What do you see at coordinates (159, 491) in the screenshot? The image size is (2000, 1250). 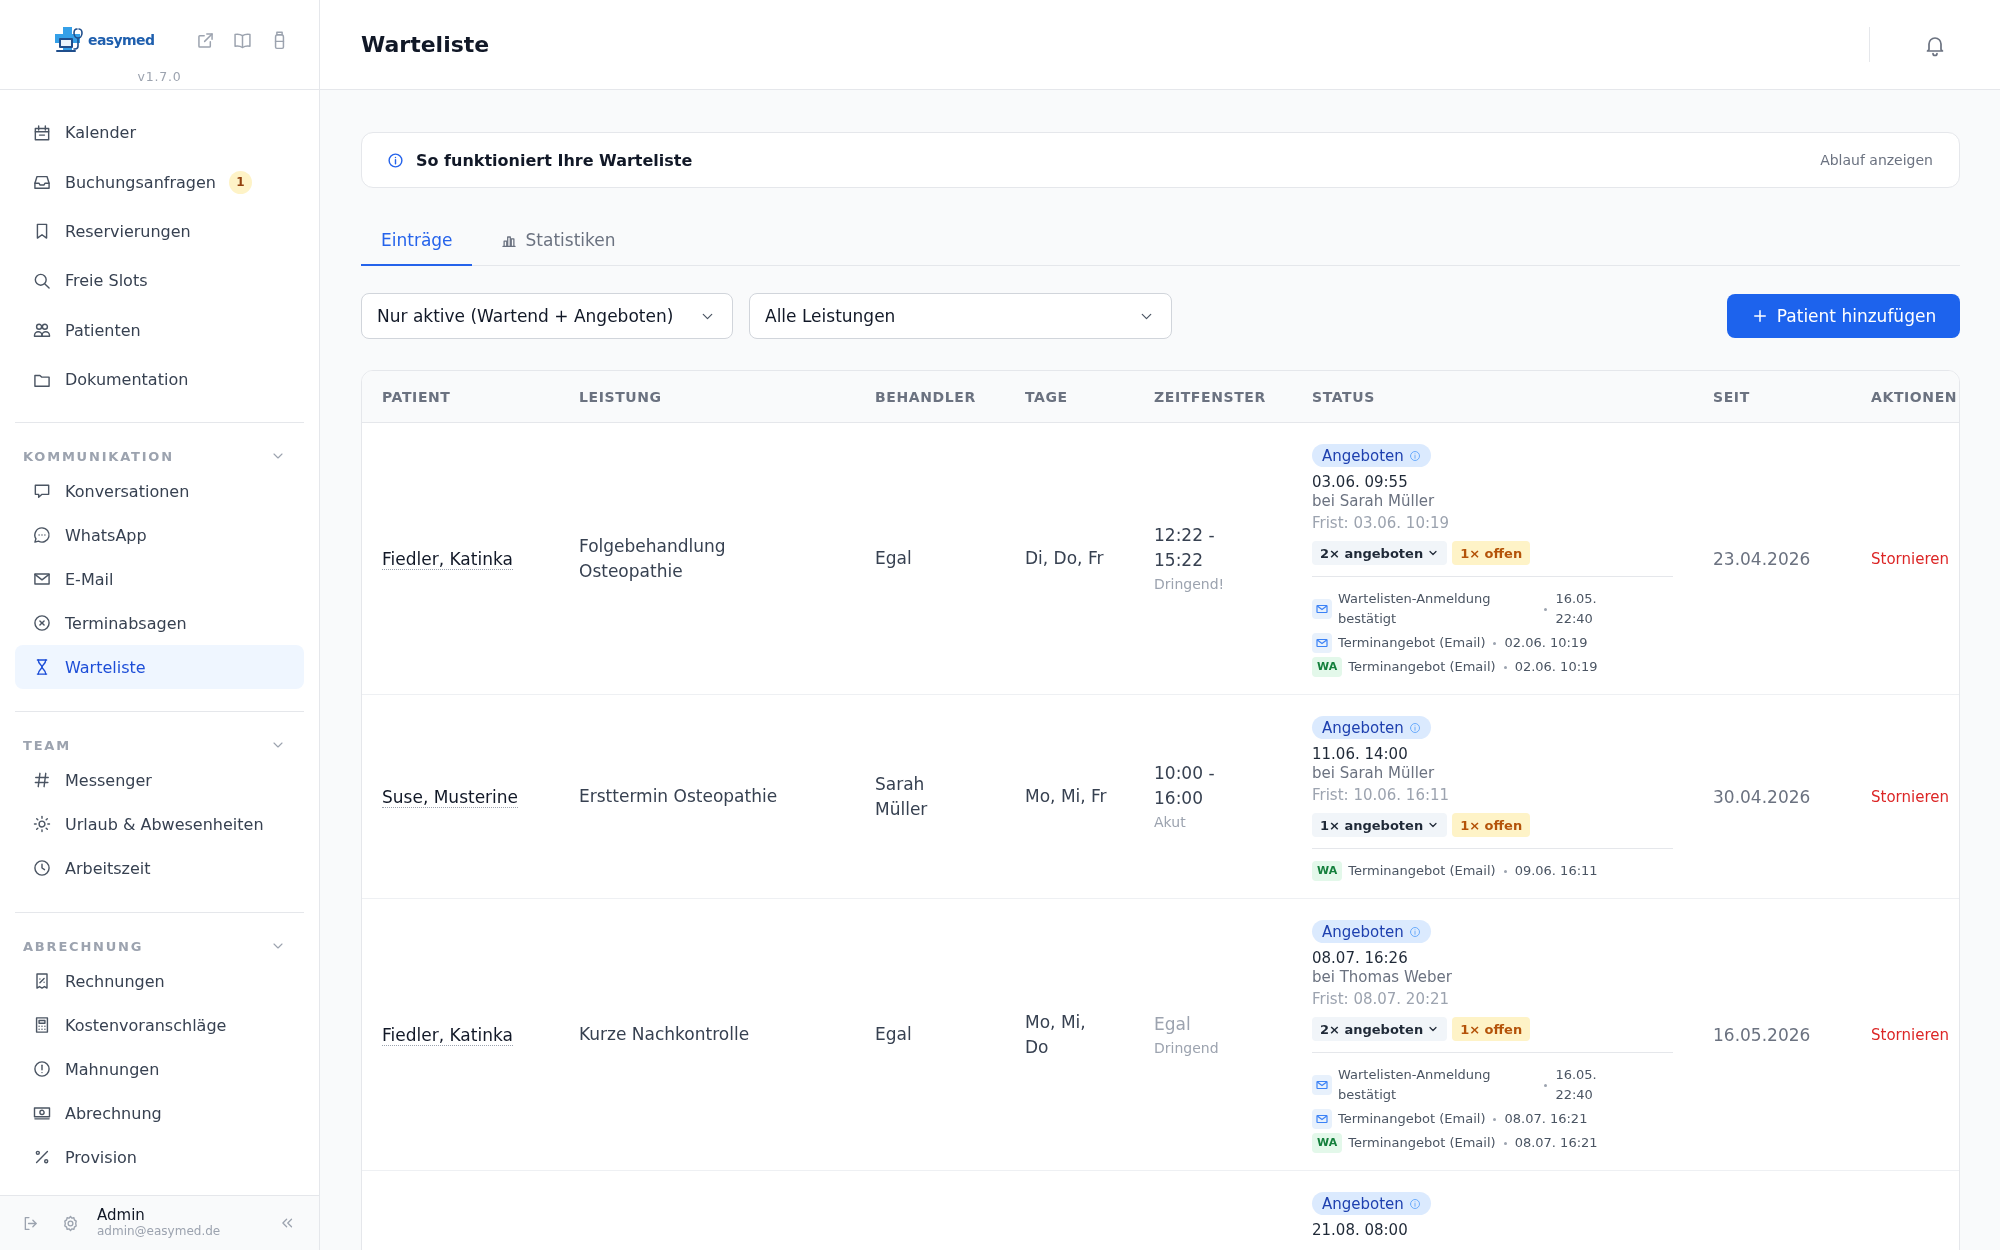 I see `nav-item: Konversationen` at bounding box center [159, 491].